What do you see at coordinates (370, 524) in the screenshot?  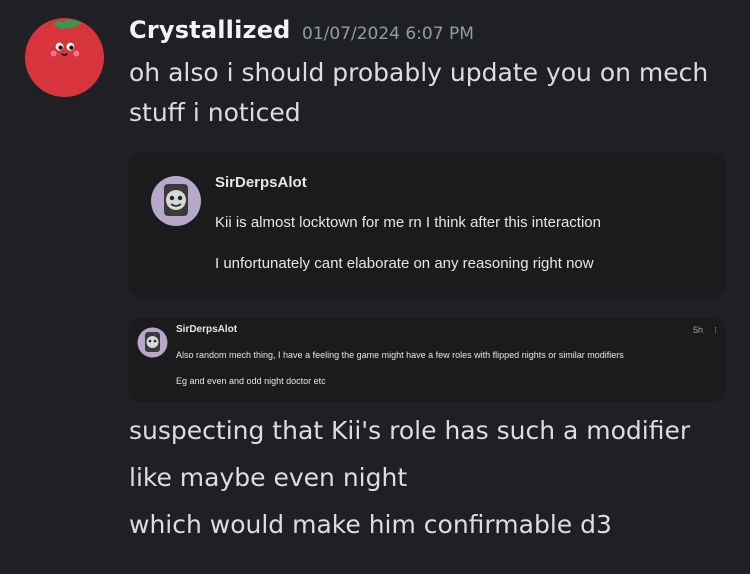 I see `message-line: which would make him confirmable d3` at bounding box center [370, 524].